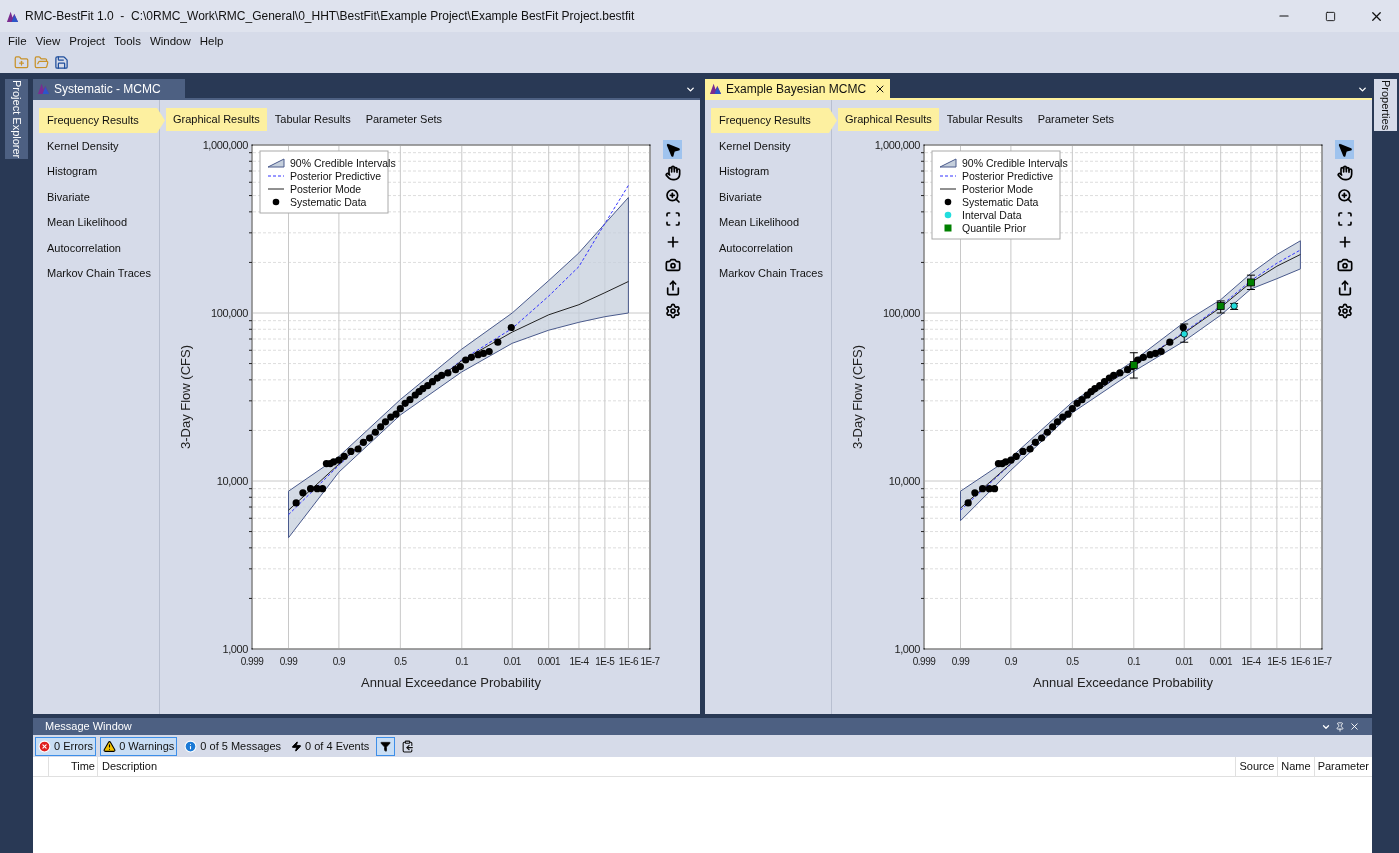  What do you see at coordinates (139, 746) in the screenshot?
I see `message-filter-button: 0 Warnings` at bounding box center [139, 746].